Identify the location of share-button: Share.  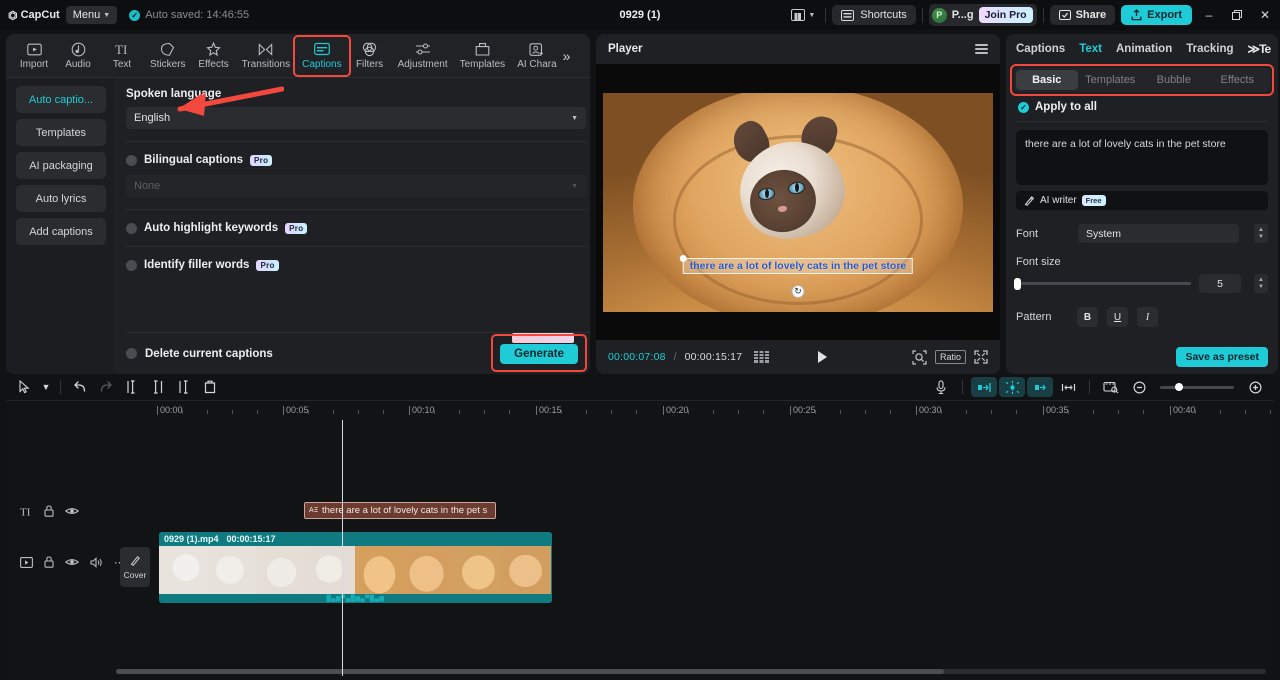
(1082, 15).